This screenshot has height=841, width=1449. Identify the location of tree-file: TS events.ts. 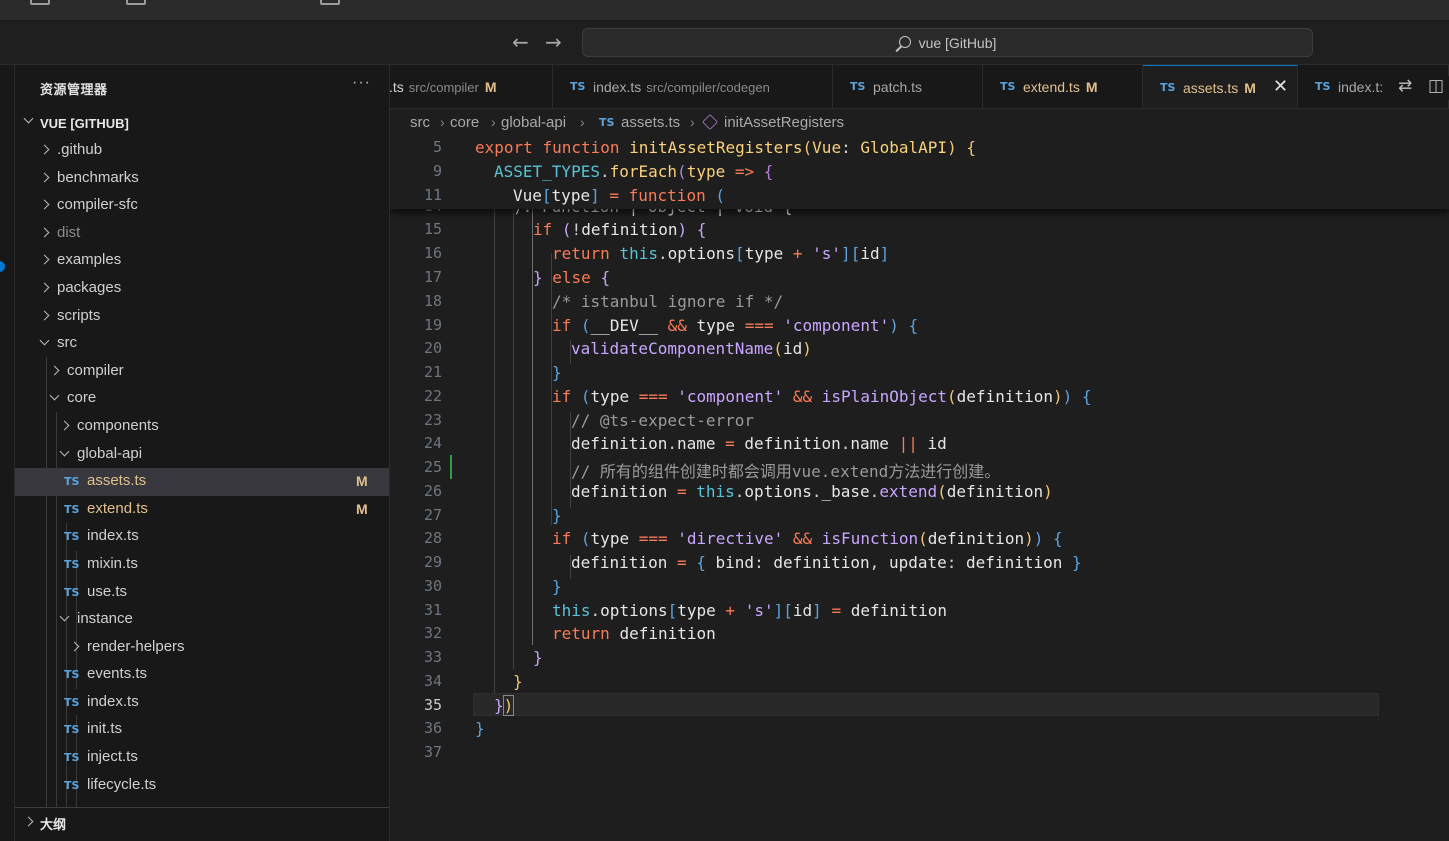
(202, 675).